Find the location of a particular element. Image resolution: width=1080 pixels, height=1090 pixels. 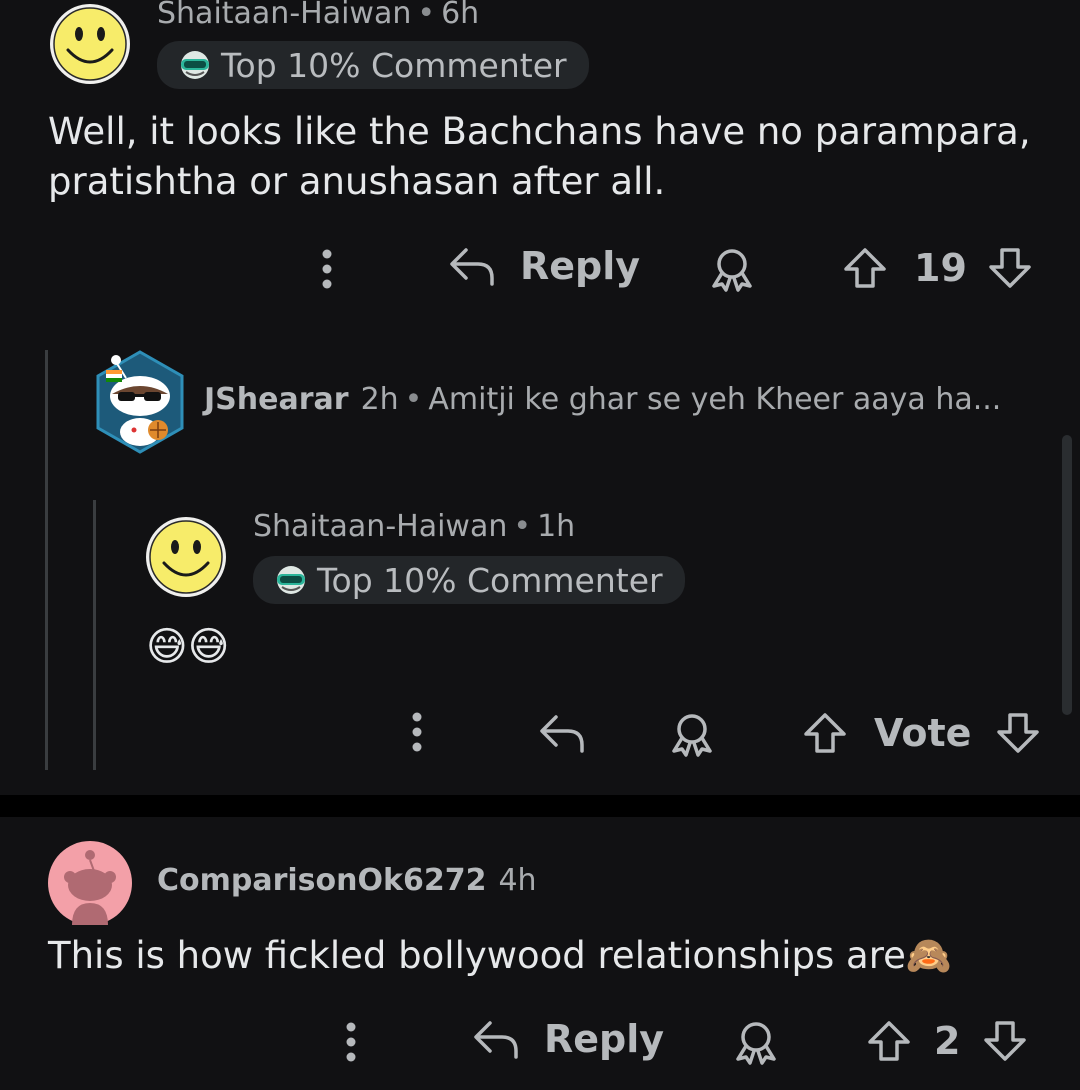

vote-controls: 2 is located at coordinates (947, 1041).